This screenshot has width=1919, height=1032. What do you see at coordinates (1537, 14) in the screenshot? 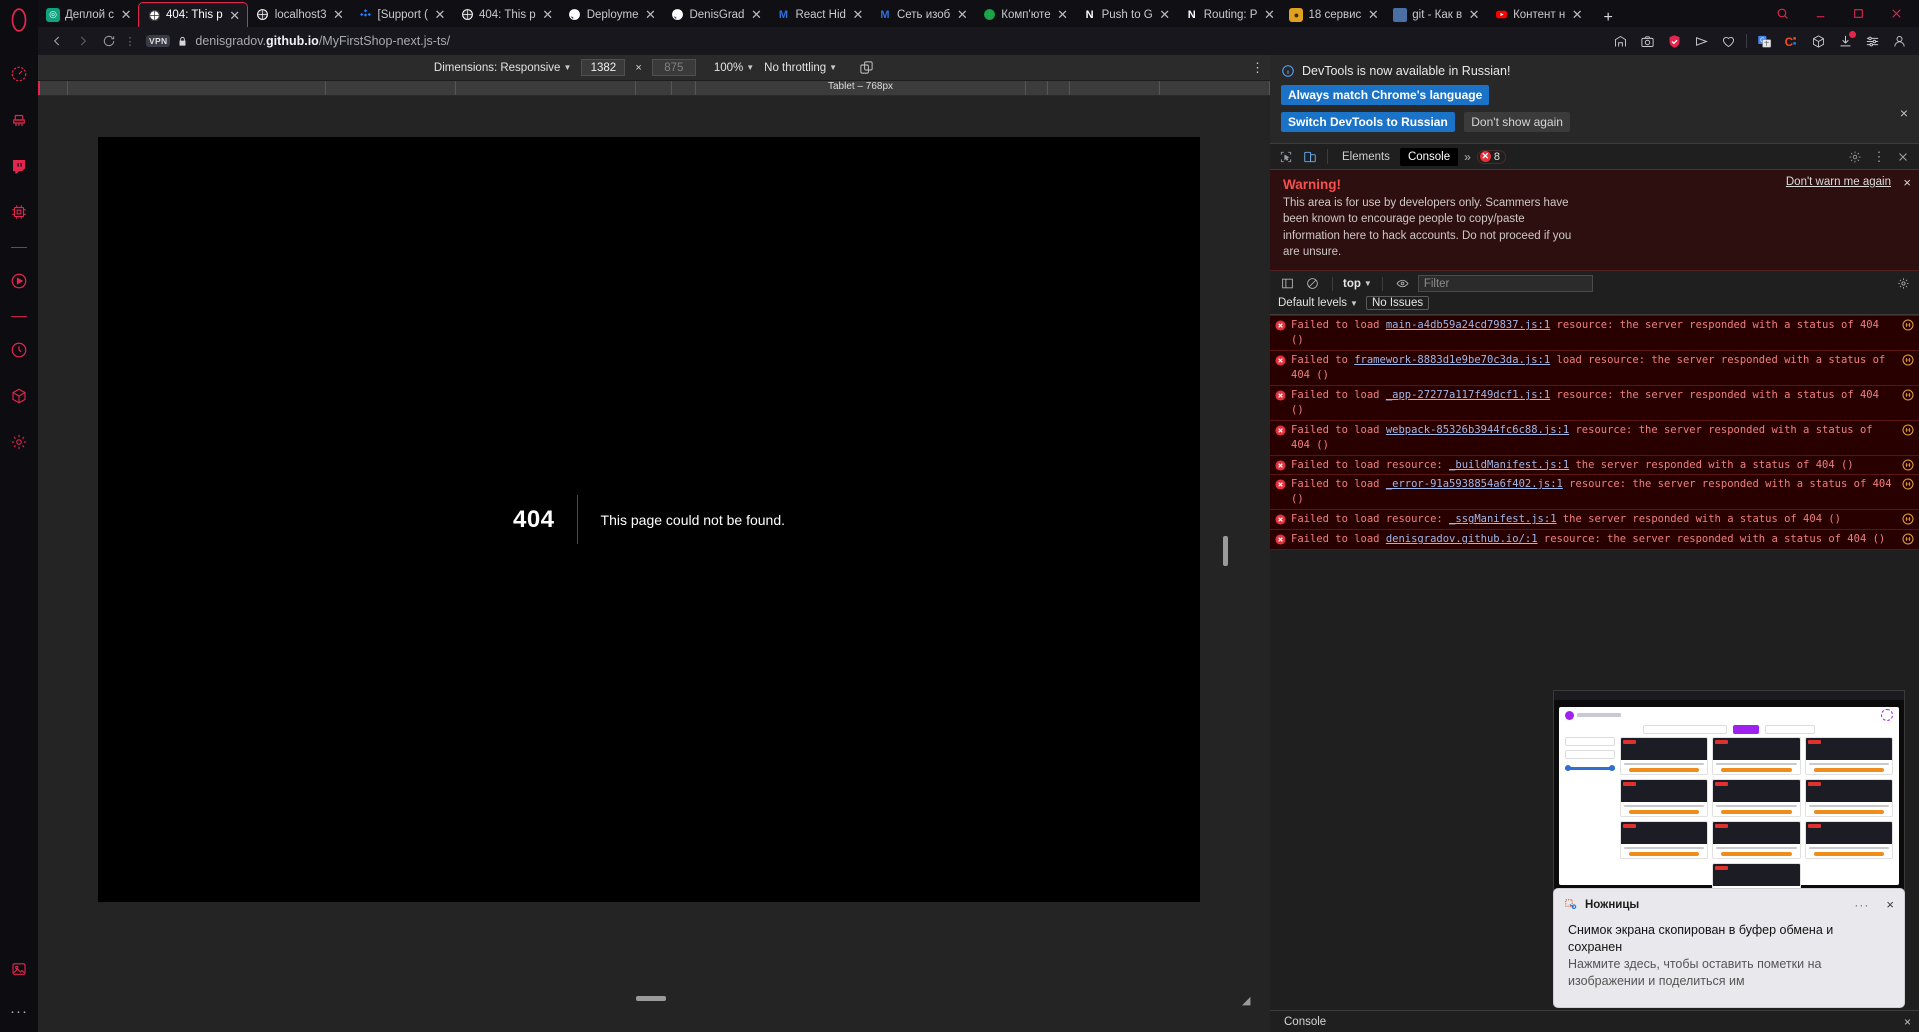
I see `browser-tab: Контент н ✕` at bounding box center [1537, 14].